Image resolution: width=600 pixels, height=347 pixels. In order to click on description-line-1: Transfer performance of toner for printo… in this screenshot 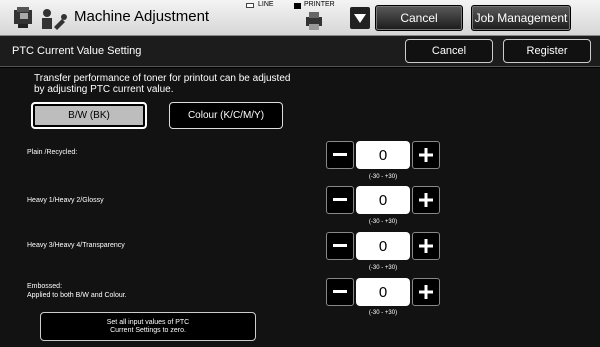, I will do `click(162, 78)`.